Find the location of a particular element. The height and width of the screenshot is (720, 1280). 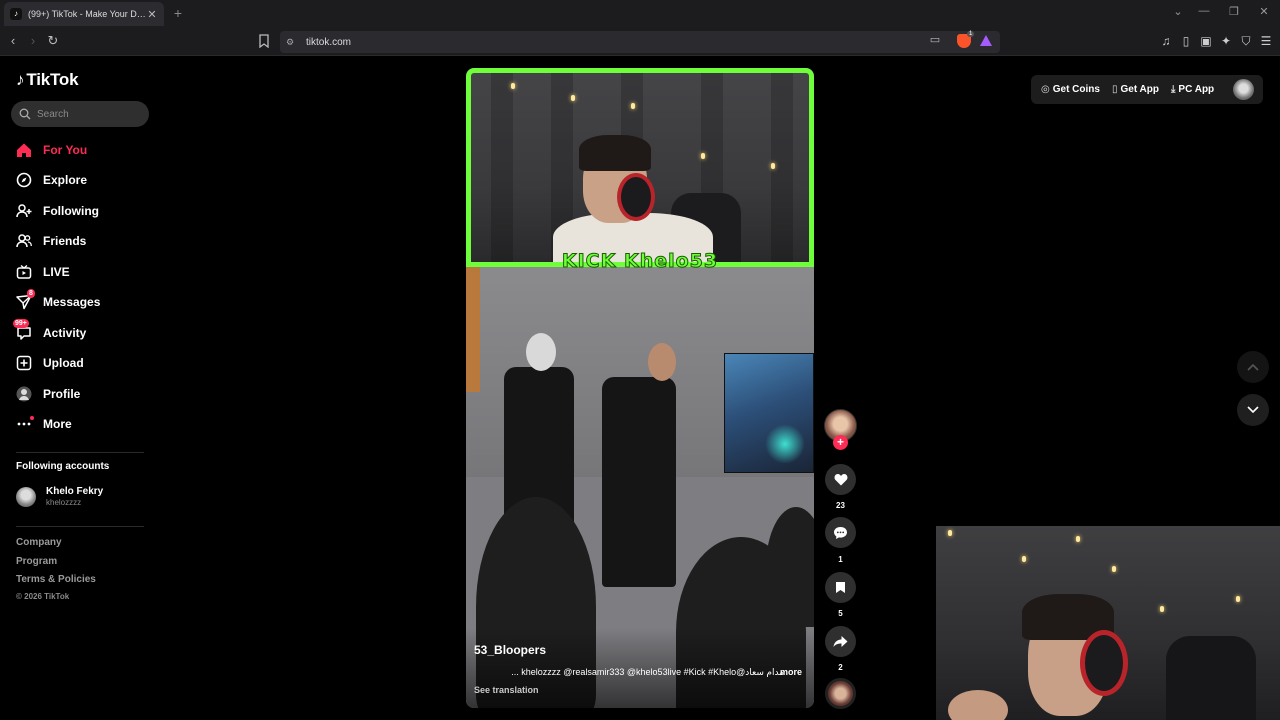

message-icon: 99+ is located at coordinates (22, 330).